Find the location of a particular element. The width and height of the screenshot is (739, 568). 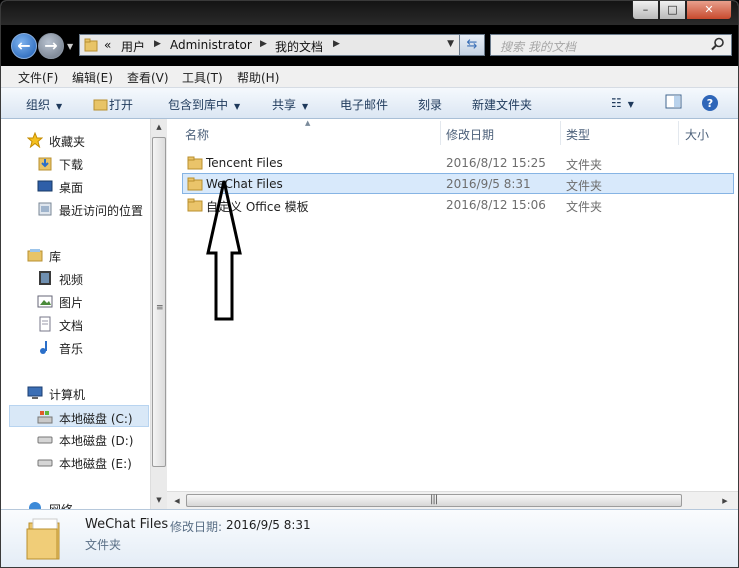

preview-pane-icon is located at coordinates (673, 103).